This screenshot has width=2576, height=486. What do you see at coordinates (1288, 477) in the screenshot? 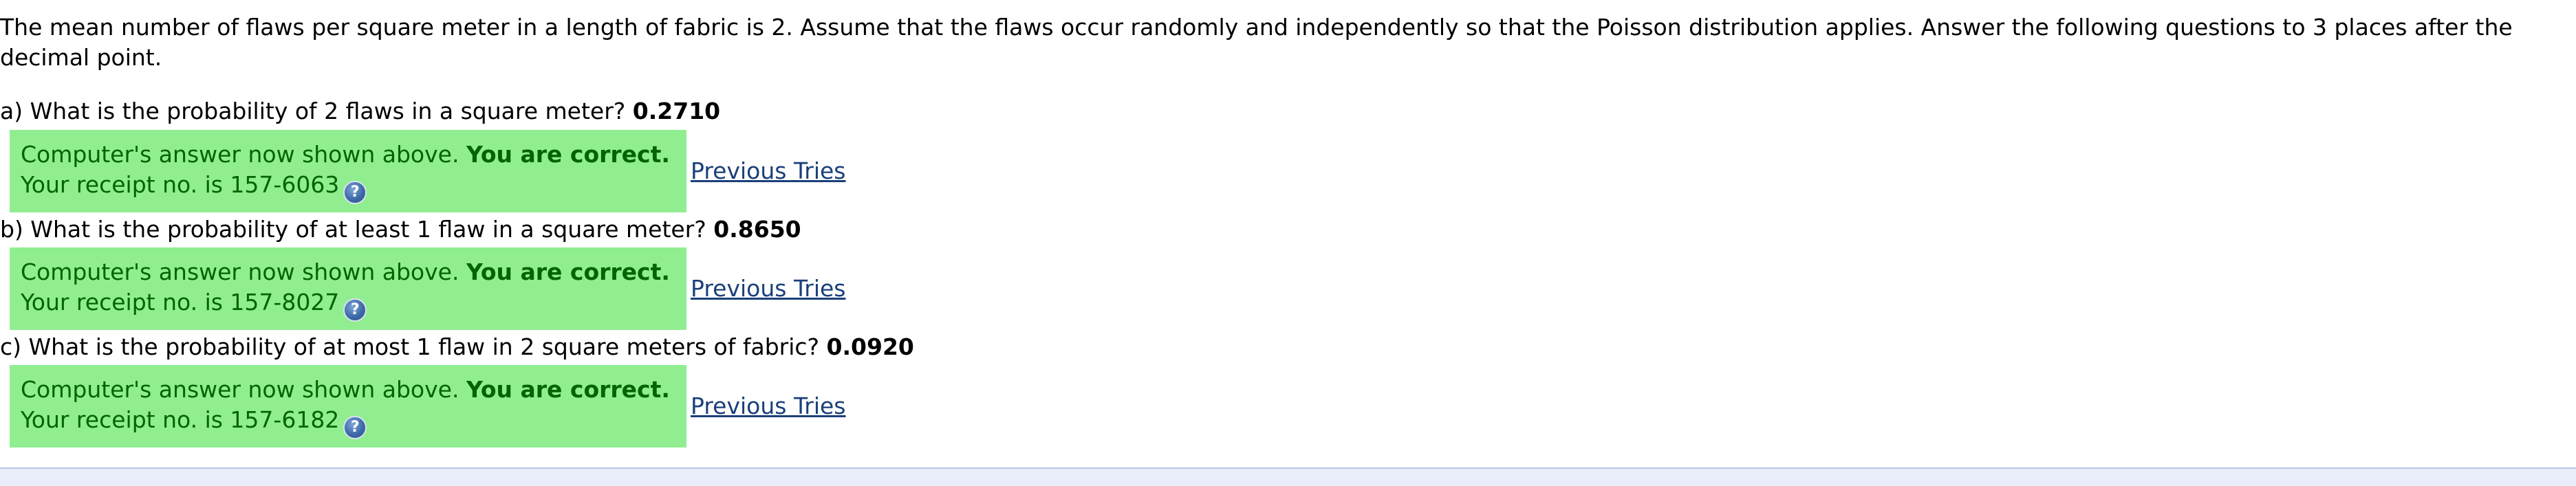
I see `bottom-panel-edge` at bounding box center [1288, 477].